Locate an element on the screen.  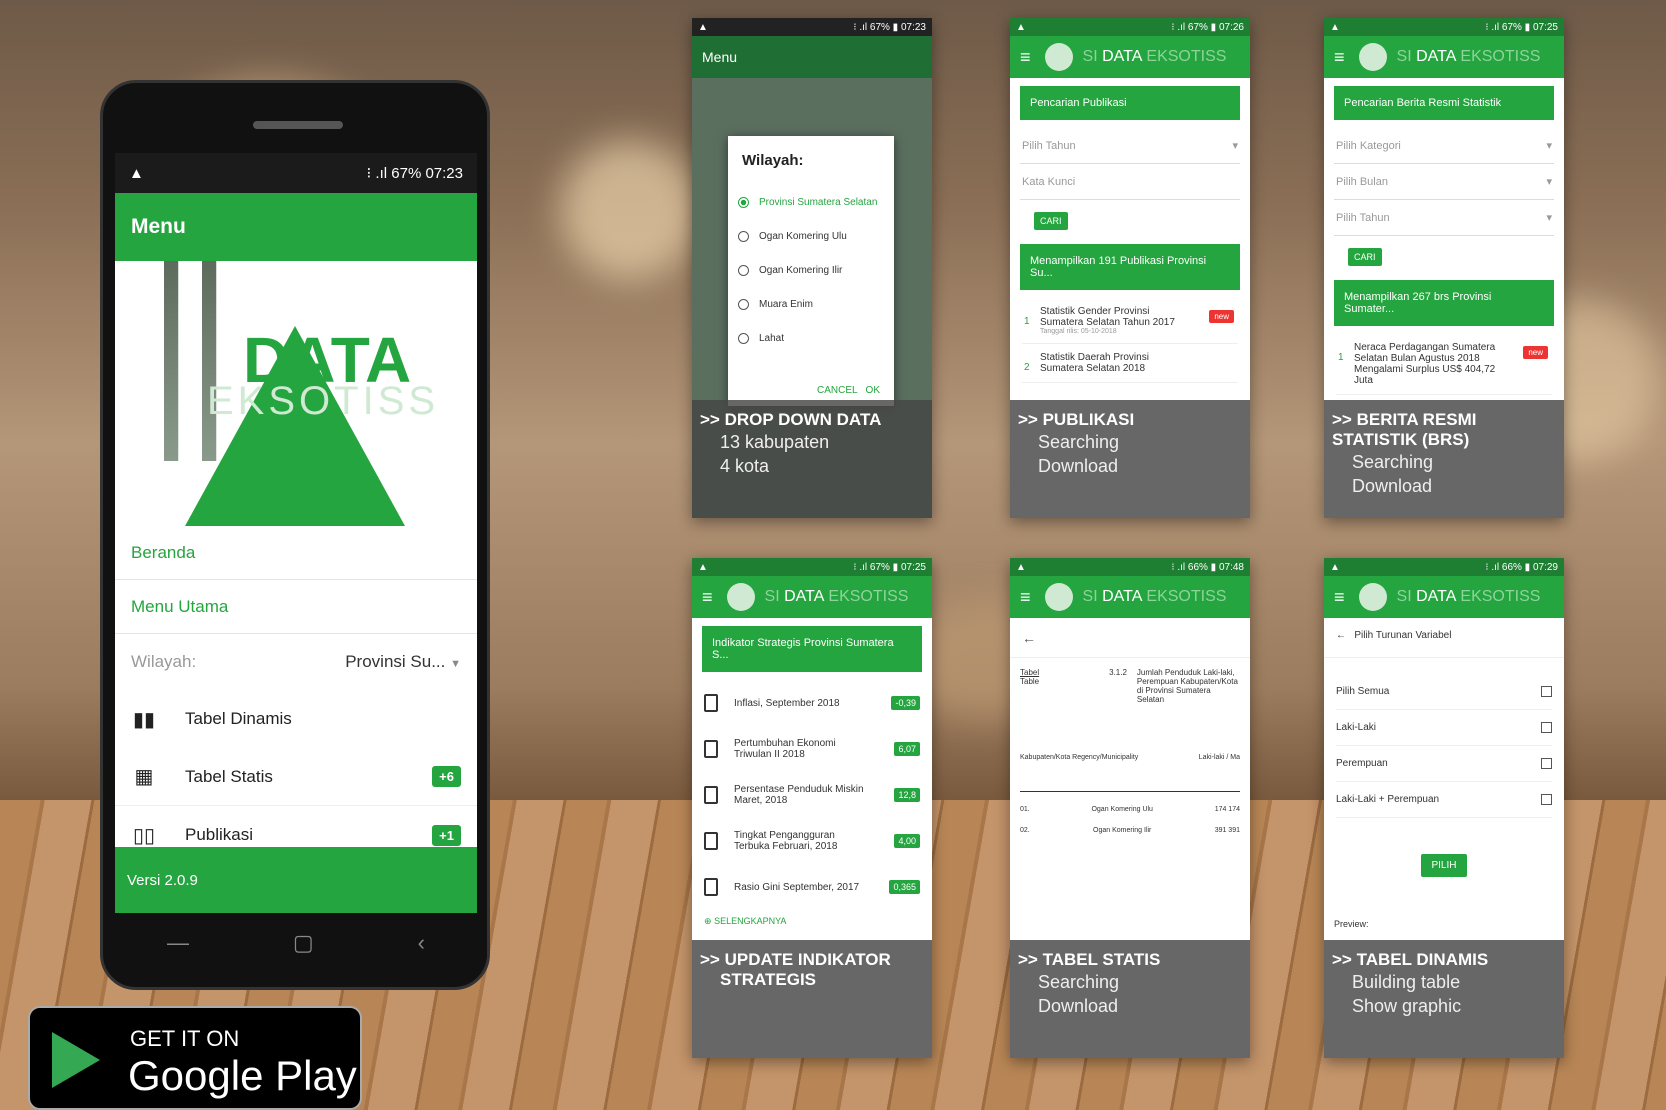
caption-line: 13 kabupaten is located at coordinates (775, 442).